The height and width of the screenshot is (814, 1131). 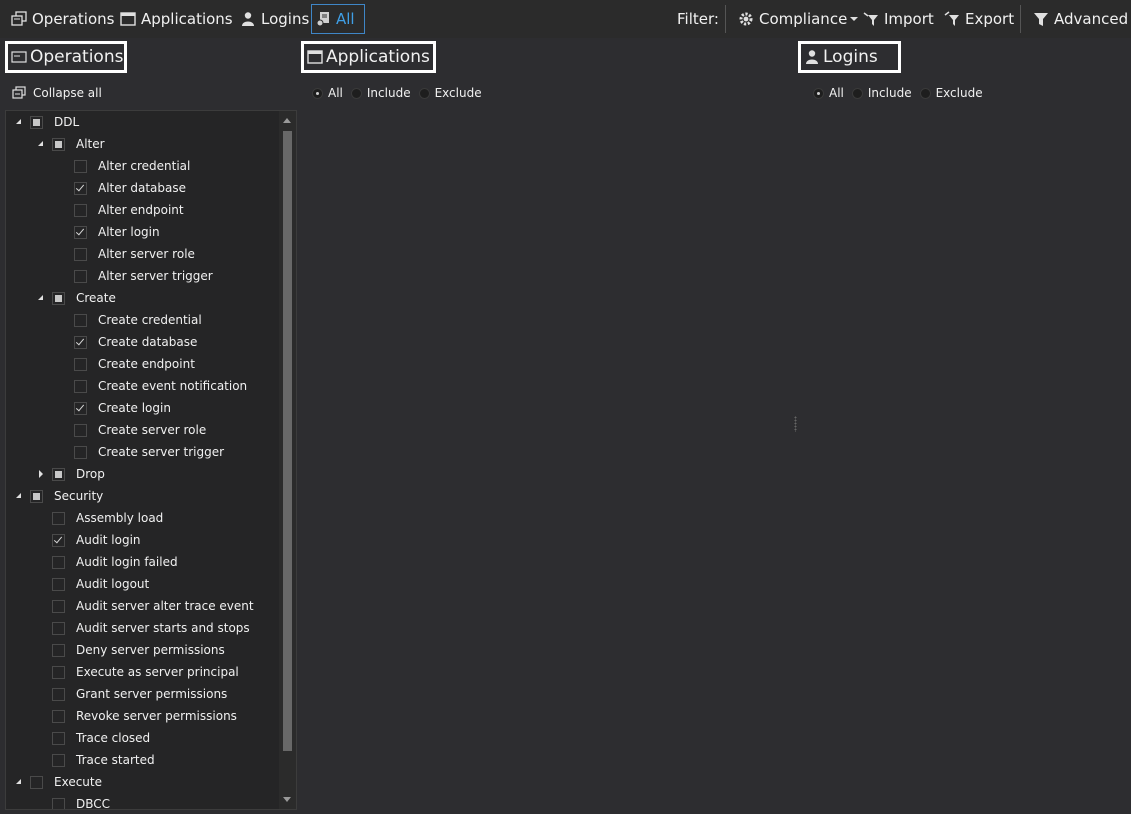 I want to click on tree-node: Trace closed, so click(x=93, y=738).